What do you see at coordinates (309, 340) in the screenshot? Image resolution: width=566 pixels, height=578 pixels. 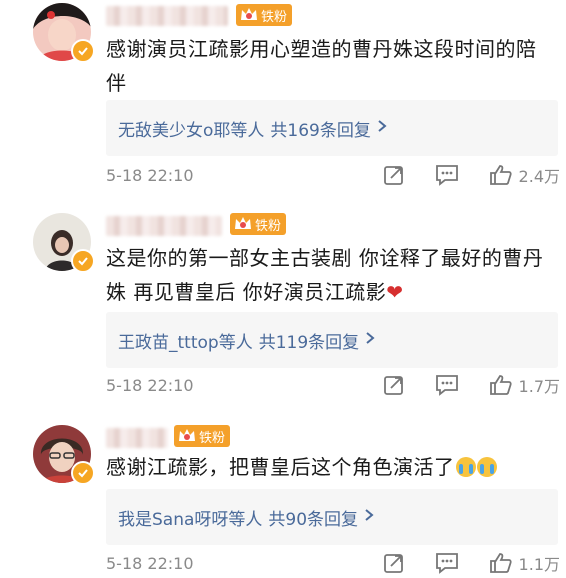 I see `reply-count: 共119条回复` at bounding box center [309, 340].